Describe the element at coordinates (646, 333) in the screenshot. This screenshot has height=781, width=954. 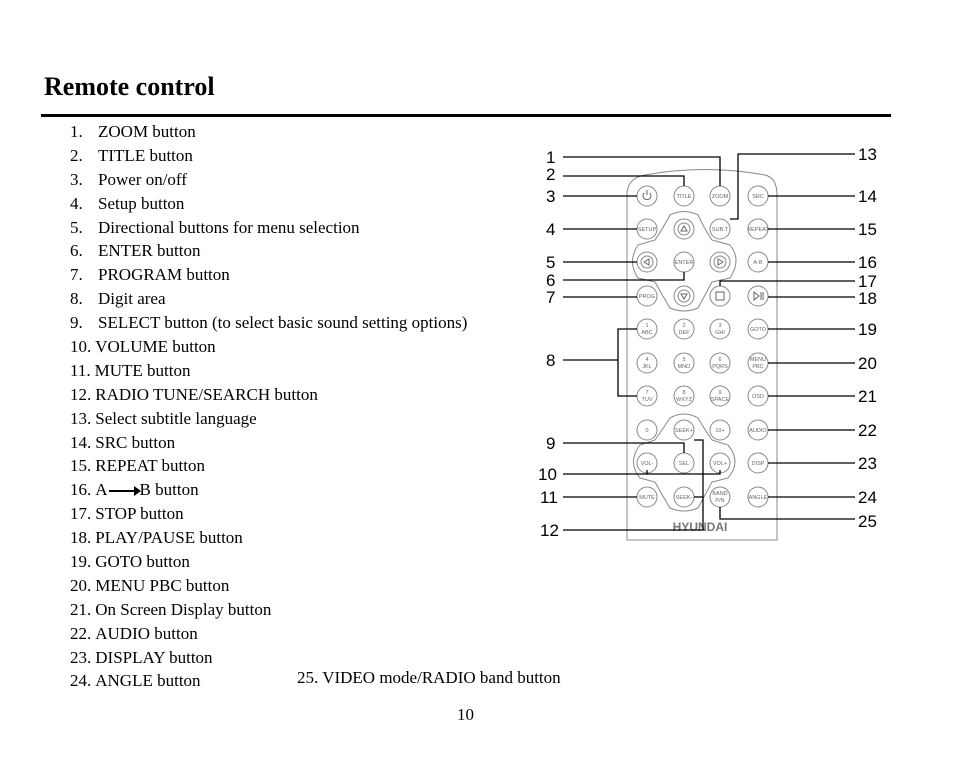
I see `digit-letters: ABC` at that location.